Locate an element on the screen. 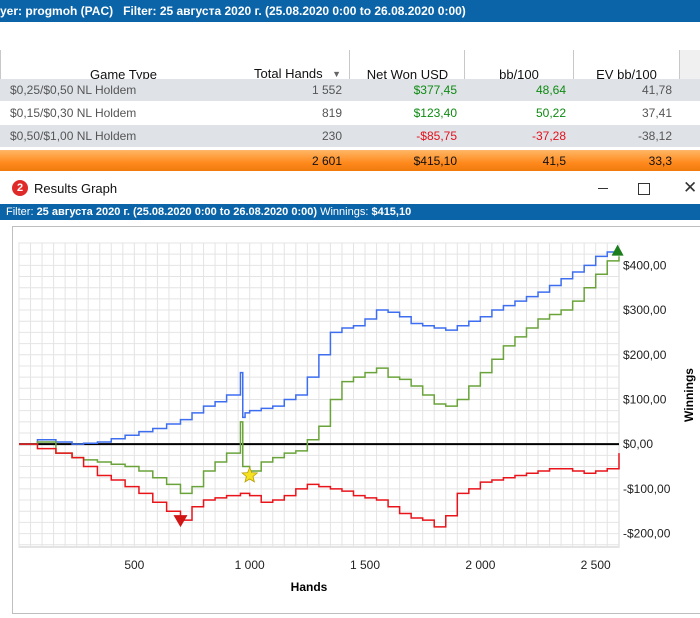 This screenshot has width=700, height=618. filter-label: Filter: is located at coordinates (140, 11).